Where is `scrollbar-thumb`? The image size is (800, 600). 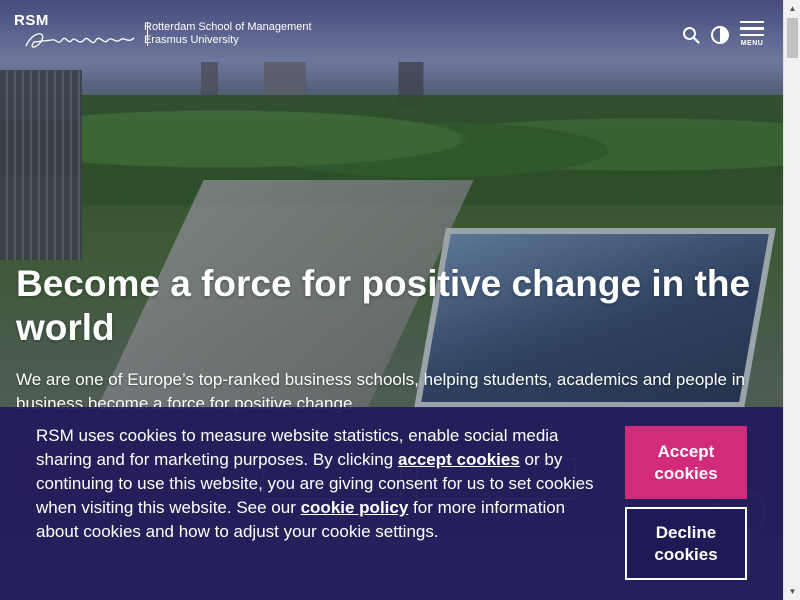 scrollbar-thumb is located at coordinates (792, 38).